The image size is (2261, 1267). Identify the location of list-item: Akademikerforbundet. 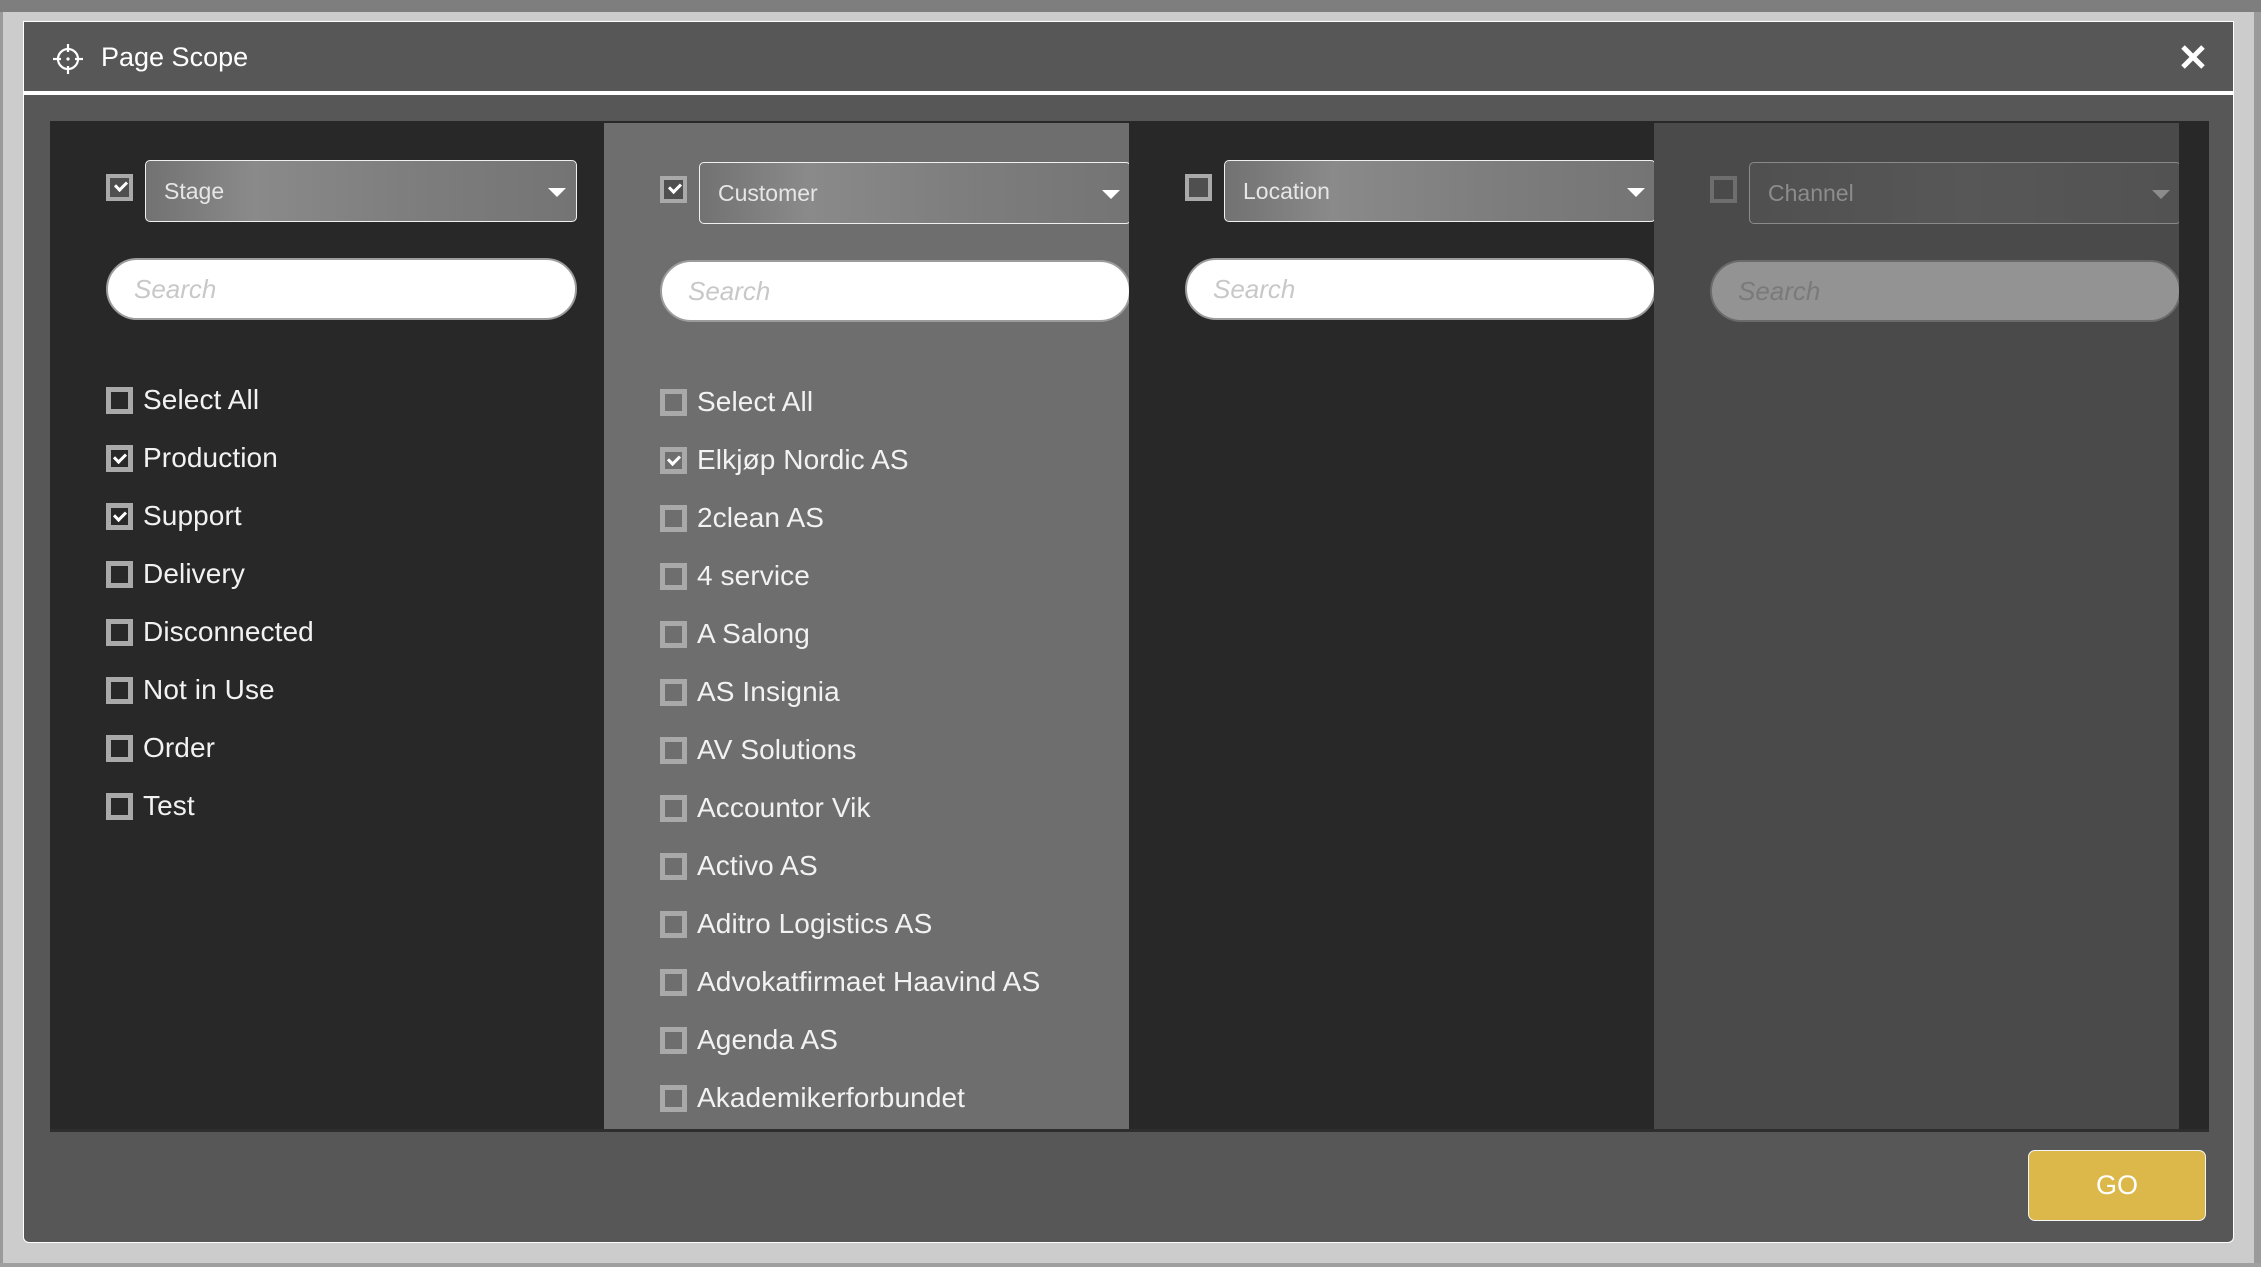
(890, 1098).